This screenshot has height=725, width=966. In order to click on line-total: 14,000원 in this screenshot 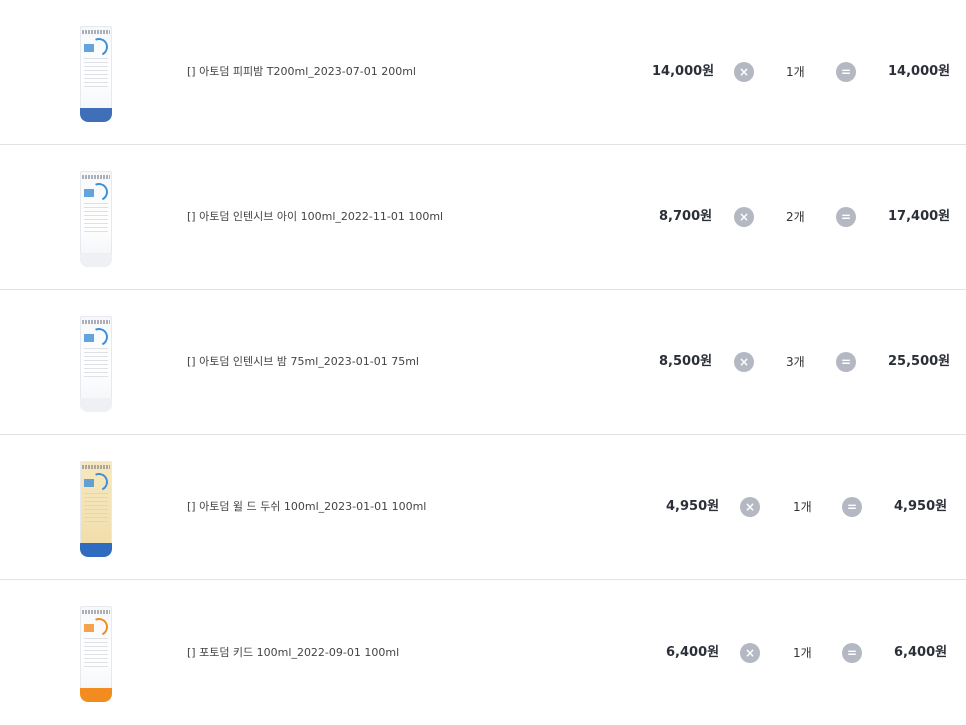, I will do `click(919, 71)`.